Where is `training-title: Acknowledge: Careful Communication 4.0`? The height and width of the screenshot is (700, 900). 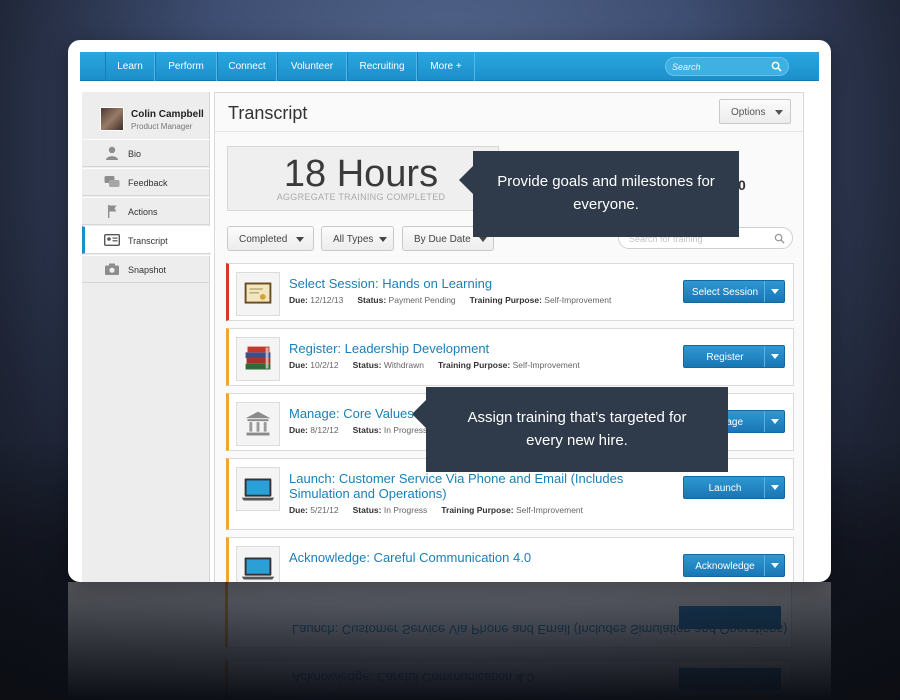 training-title: Acknowledge: Careful Communication 4.0 is located at coordinates (469, 557).